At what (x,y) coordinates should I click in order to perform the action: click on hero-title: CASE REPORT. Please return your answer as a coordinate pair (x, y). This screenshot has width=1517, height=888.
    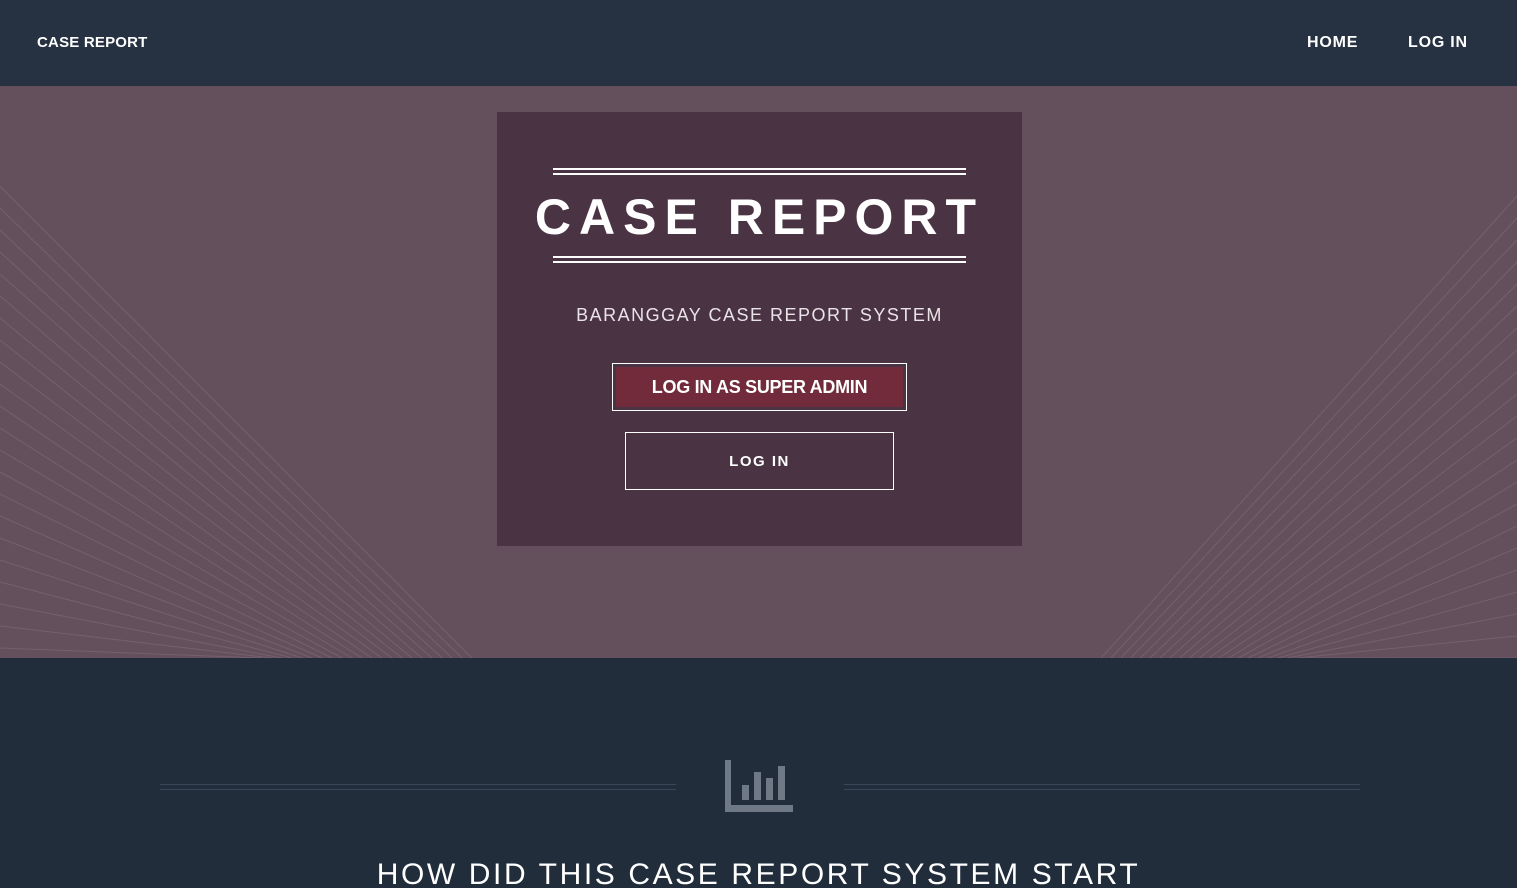
    Looking at the image, I should click on (759, 217).